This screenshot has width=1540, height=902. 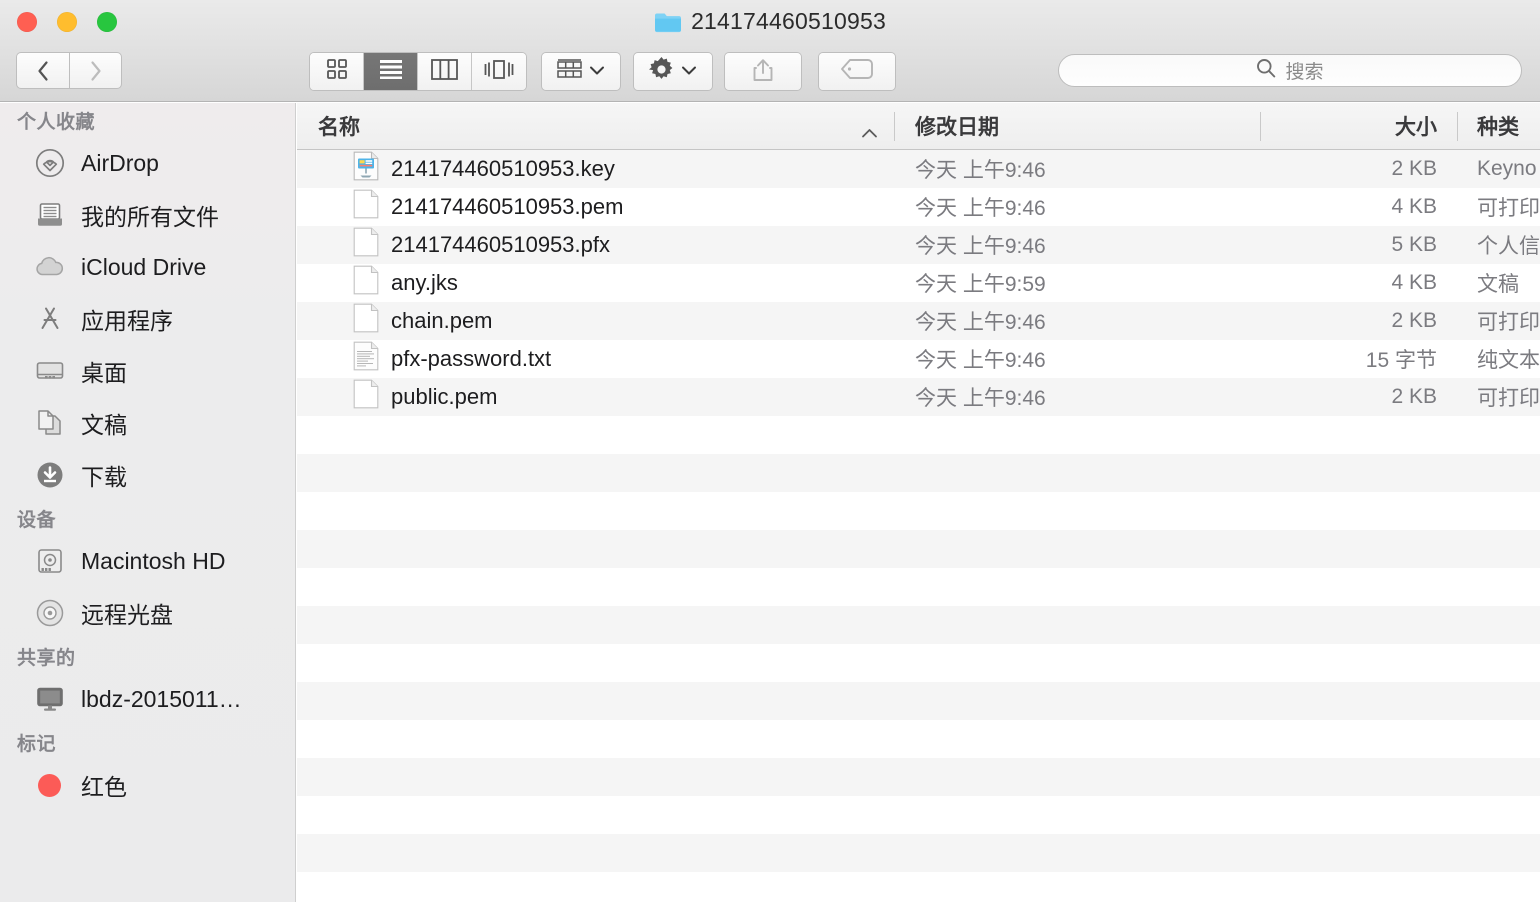 What do you see at coordinates (337, 71) in the screenshot?
I see `icon-view-button` at bounding box center [337, 71].